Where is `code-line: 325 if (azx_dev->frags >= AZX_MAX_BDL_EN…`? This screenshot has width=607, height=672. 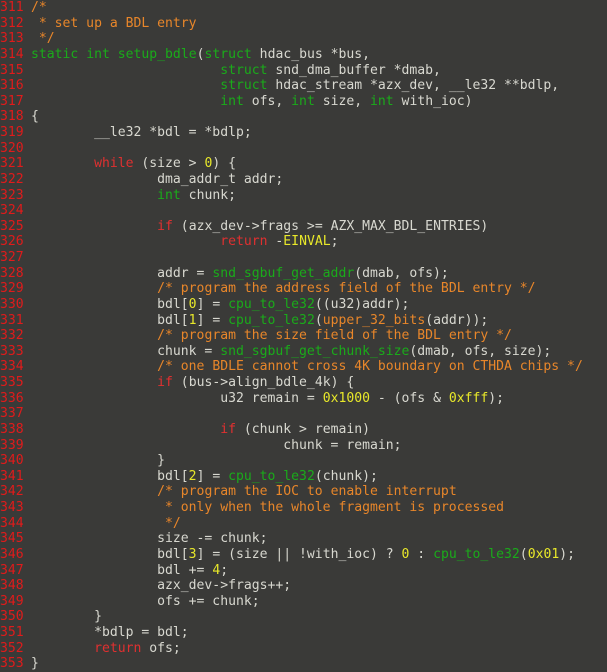
code-line: 325 if (azx_dev->frags >= AZX_MAX_BDL_EN… is located at coordinates (303, 227).